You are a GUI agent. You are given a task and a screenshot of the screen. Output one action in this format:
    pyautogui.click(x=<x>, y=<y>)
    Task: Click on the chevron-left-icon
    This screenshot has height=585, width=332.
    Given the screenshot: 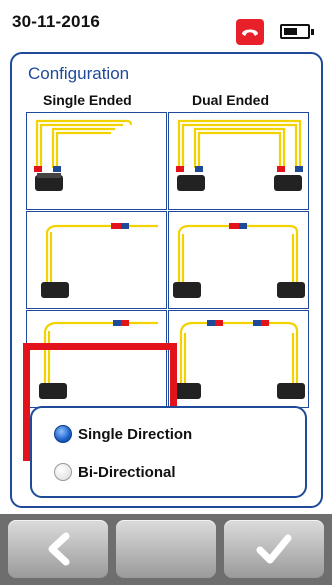 What is the action you would take?
    pyautogui.click(x=59, y=549)
    